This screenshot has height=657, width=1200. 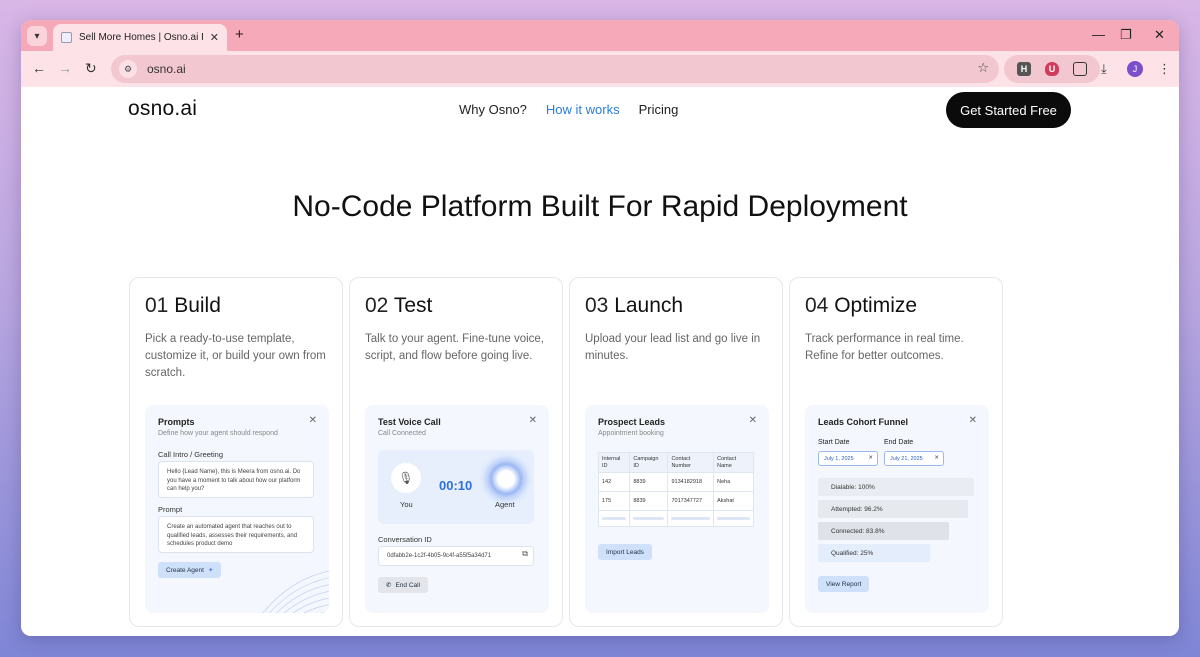 What do you see at coordinates (37, 36) in the screenshot?
I see `tab-search-dropdown-icon: ▾` at bounding box center [37, 36].